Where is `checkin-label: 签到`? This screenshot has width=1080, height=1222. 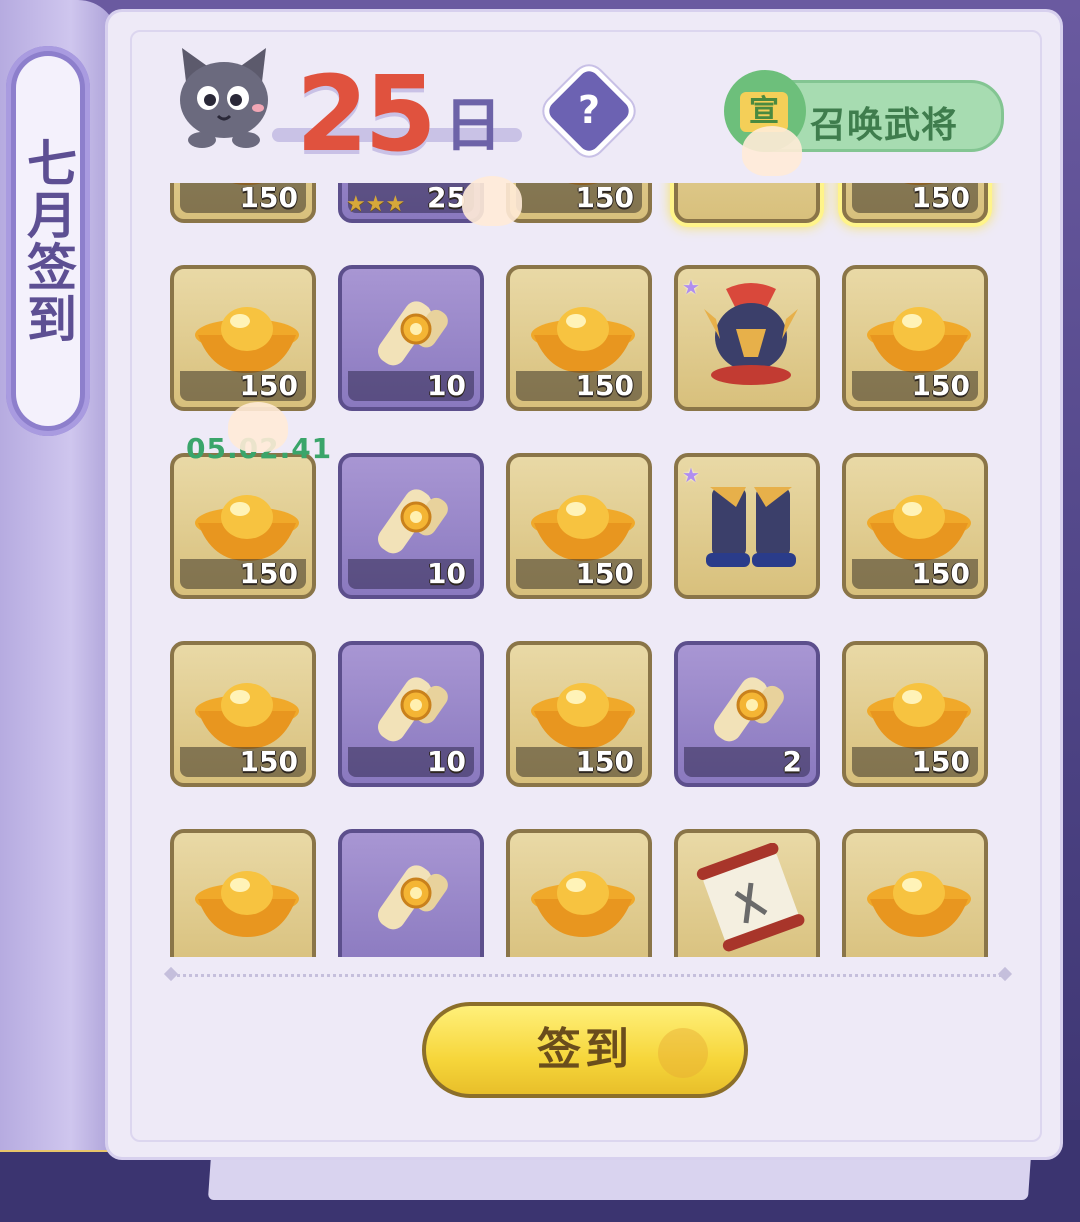 checkin-label: 签到 is located at coordinates (585, 1050).